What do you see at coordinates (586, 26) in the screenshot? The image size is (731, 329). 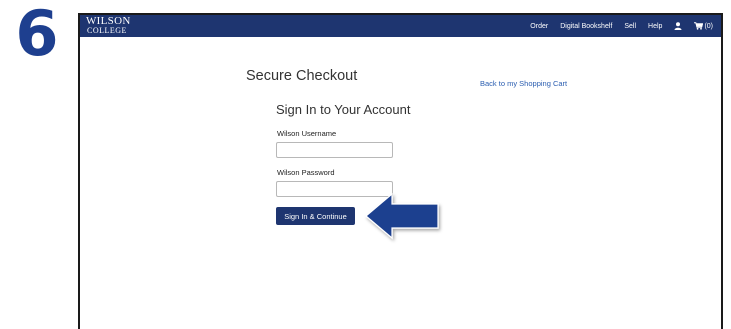 I see `nav-digital-bookshelf: Digital Bookshelf` at bounding box center [586, 26].